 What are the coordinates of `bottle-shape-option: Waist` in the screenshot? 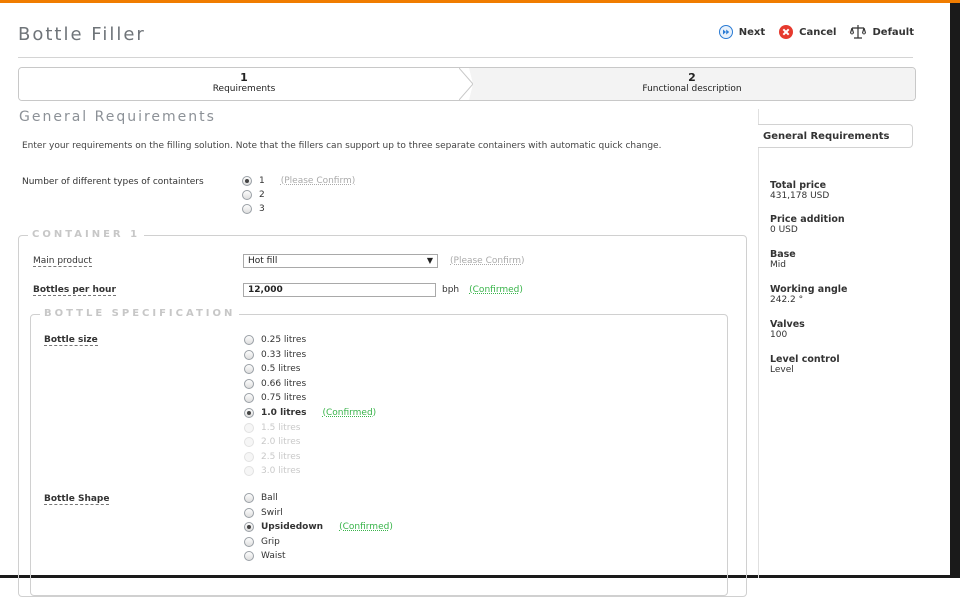 It's located at (265, 556).